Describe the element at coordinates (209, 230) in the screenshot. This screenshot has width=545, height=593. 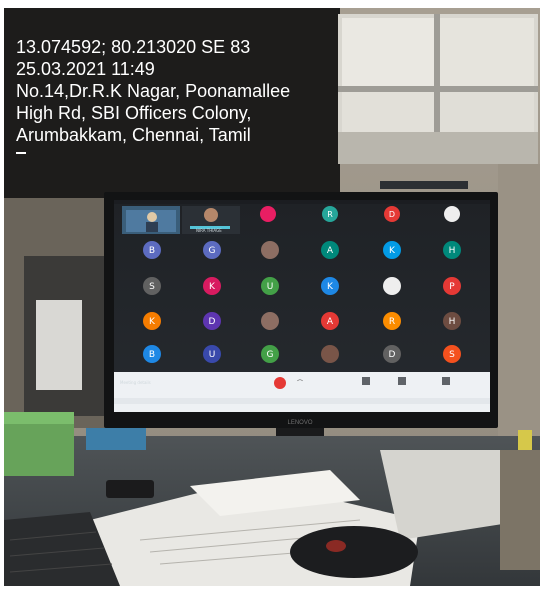
I see `svg-text: NIRA THIAGE` at that location.